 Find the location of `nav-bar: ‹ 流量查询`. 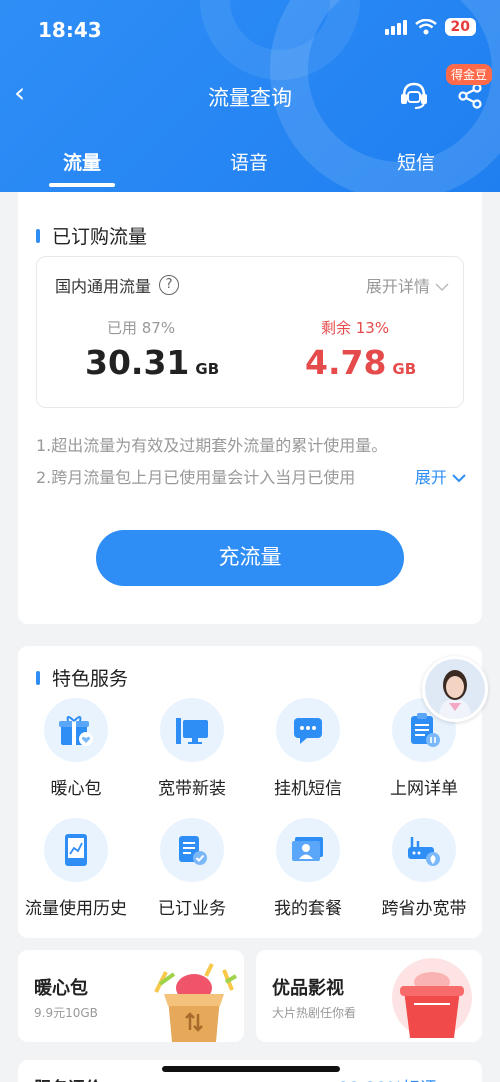

nav-bar: ‹ 流量查询 is located at coordinates (250, 95).